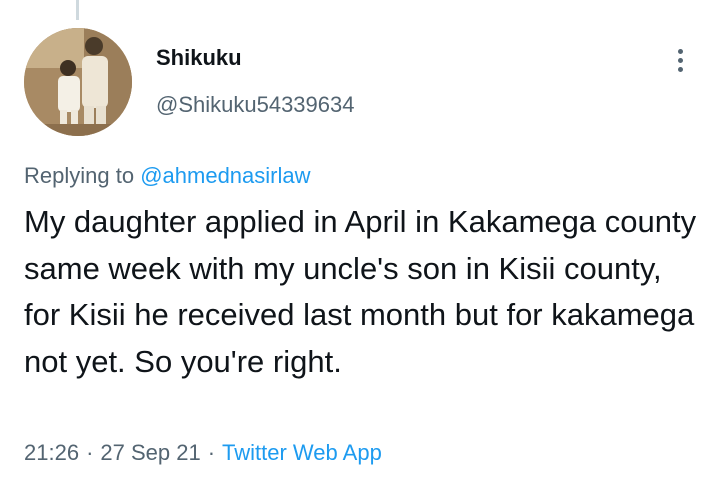  I want to click on tweet-meta: 21:26 · 27 Sep 21 · Twitter Web App, so click(203, 453).